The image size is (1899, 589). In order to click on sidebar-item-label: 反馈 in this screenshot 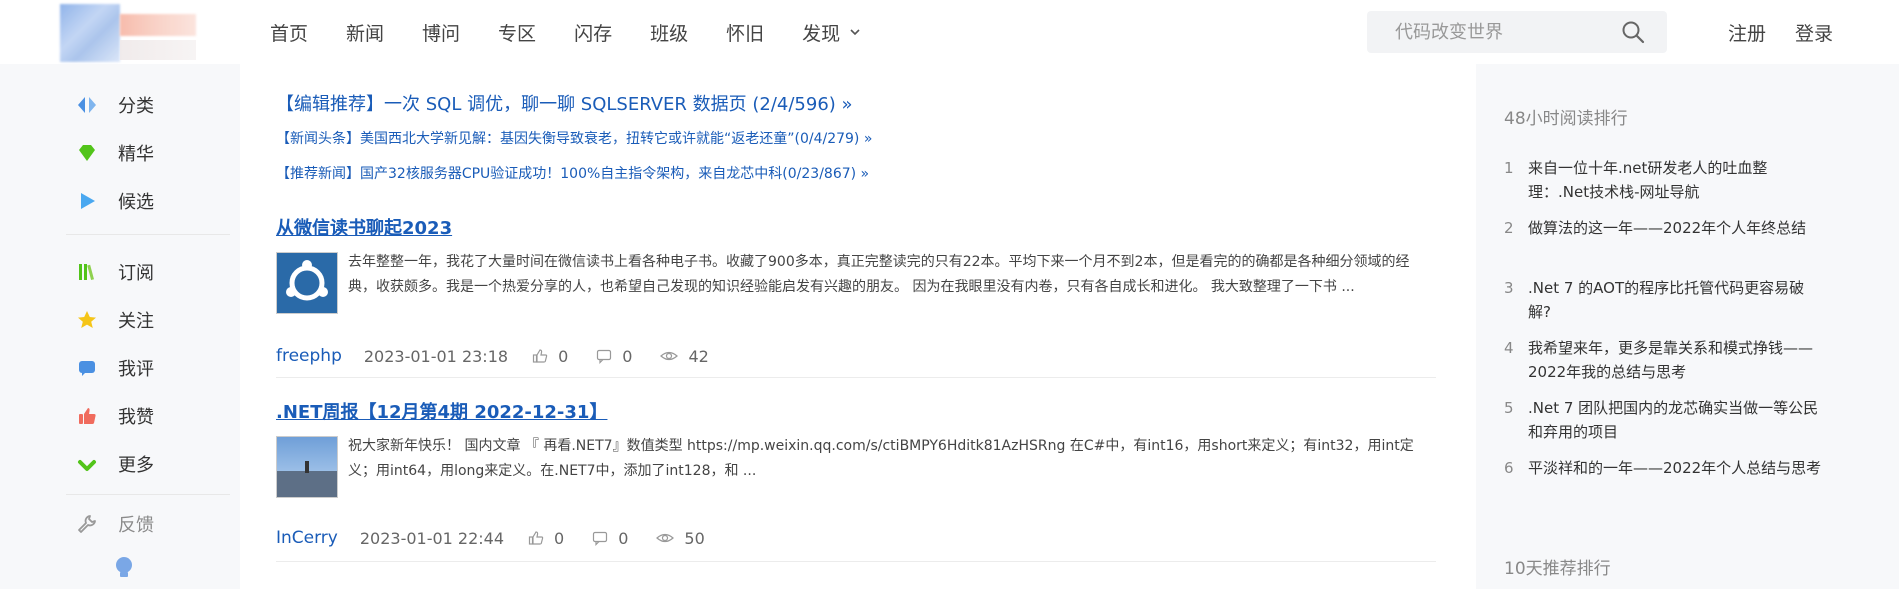, I will do `click(136, 525)`.